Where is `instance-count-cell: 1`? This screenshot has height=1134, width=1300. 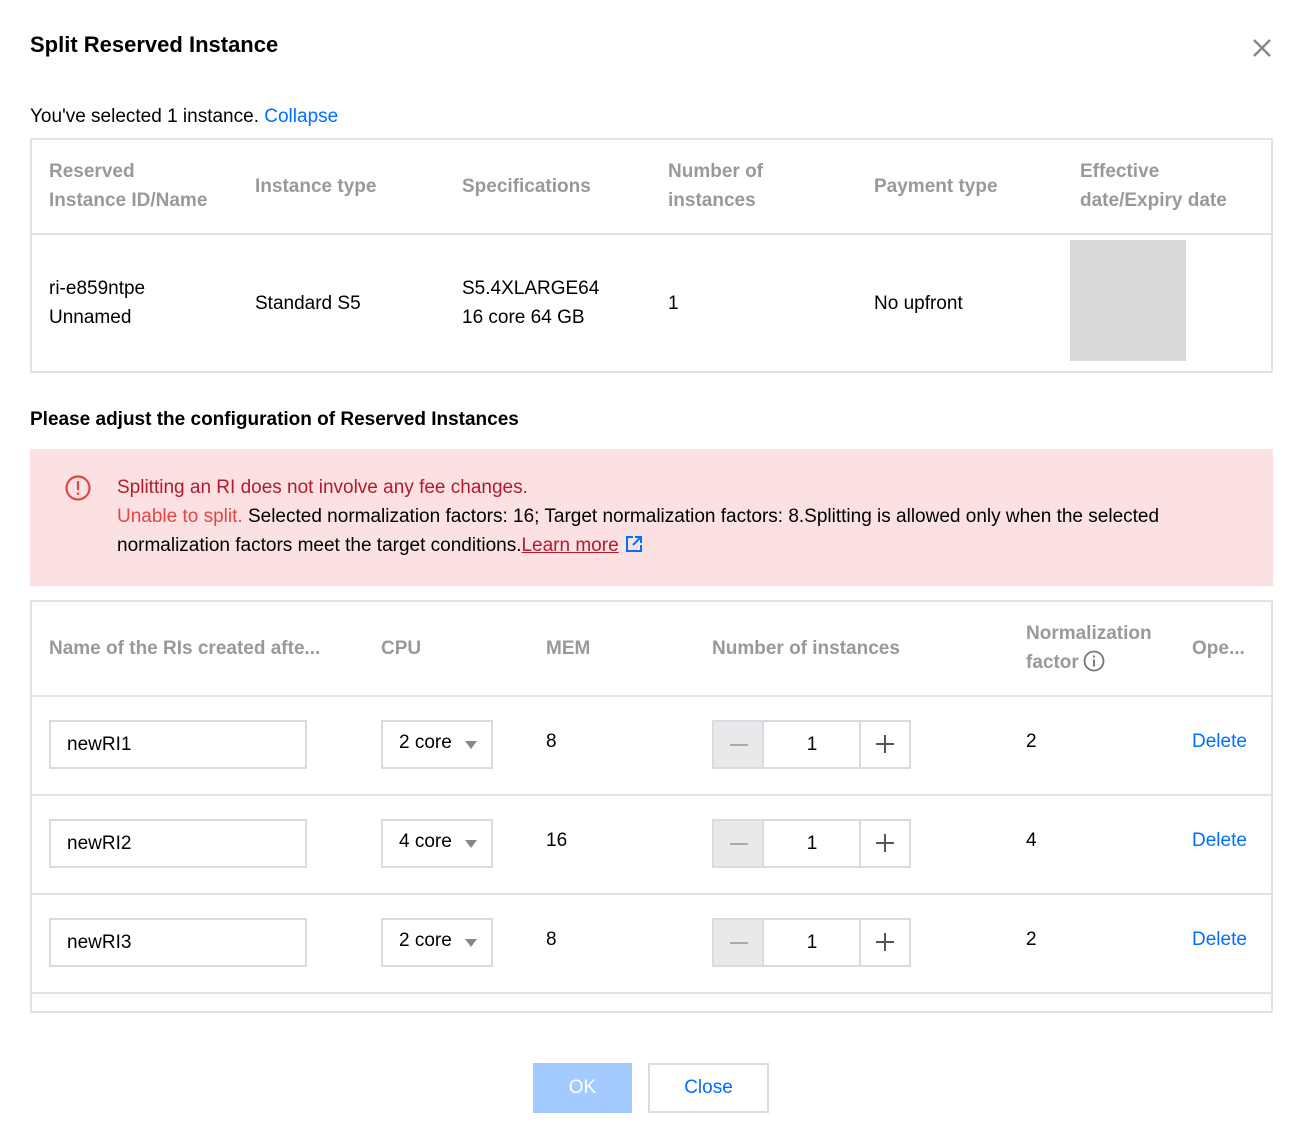 instance-count-cell: 1 is located at coordinates (673, 303).